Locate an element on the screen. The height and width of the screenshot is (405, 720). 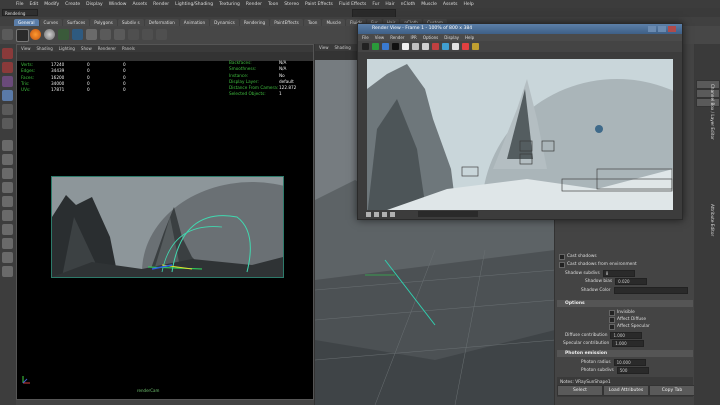
shadow-subdivs-field: Shadow subdivs 8 is located at coordinates (600, 273).